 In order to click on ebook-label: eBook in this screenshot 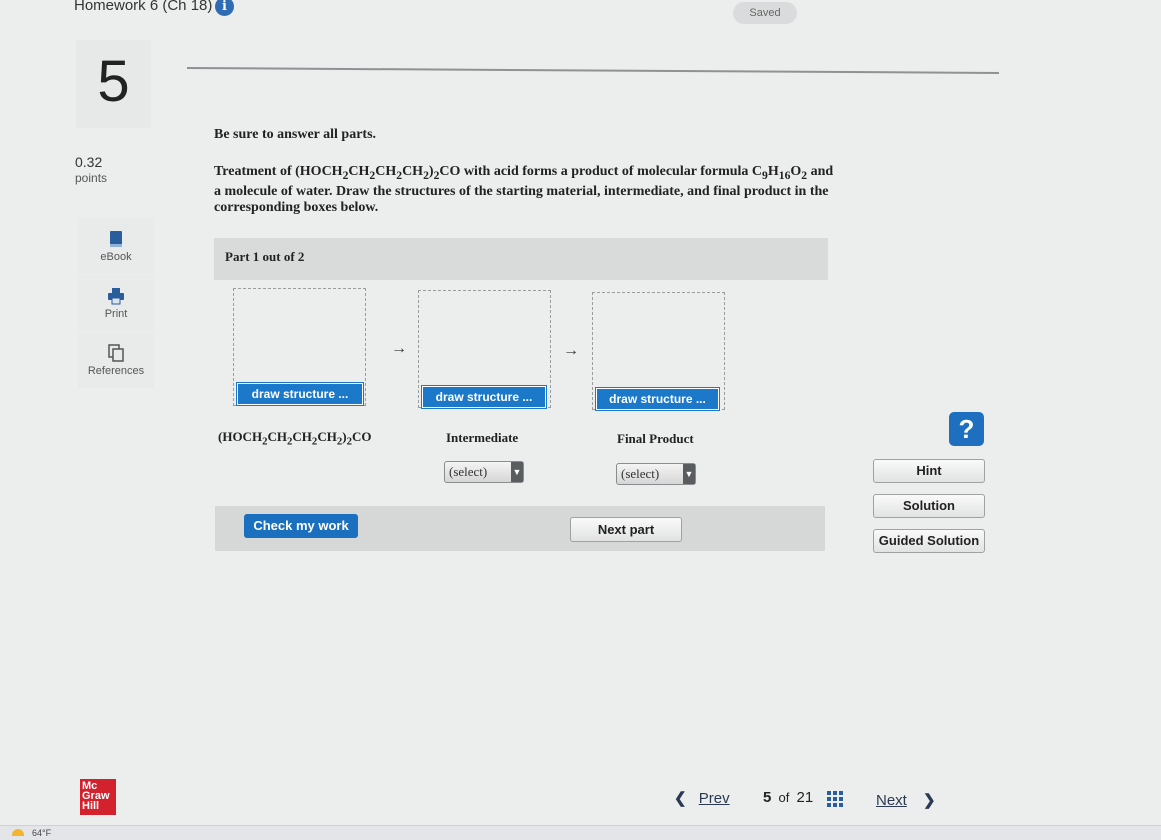, I will do `click(116, 257)`.